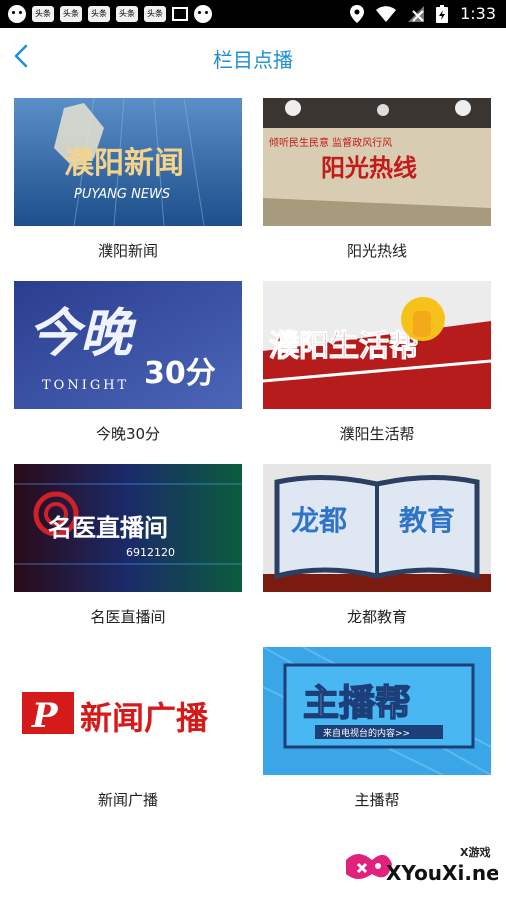  I want to click on status-bar: 头条 头条 头条 头条 头条 1:33, so click(253, 14).